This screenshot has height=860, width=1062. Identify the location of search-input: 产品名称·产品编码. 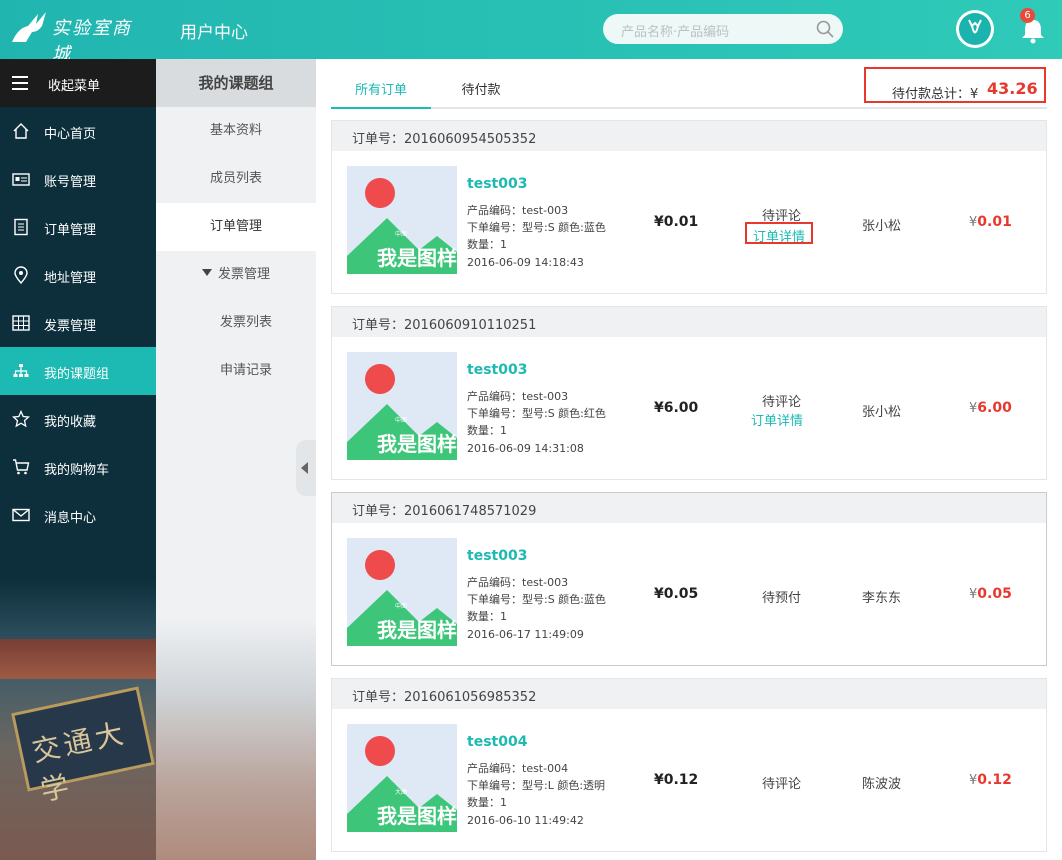
(723, 29).